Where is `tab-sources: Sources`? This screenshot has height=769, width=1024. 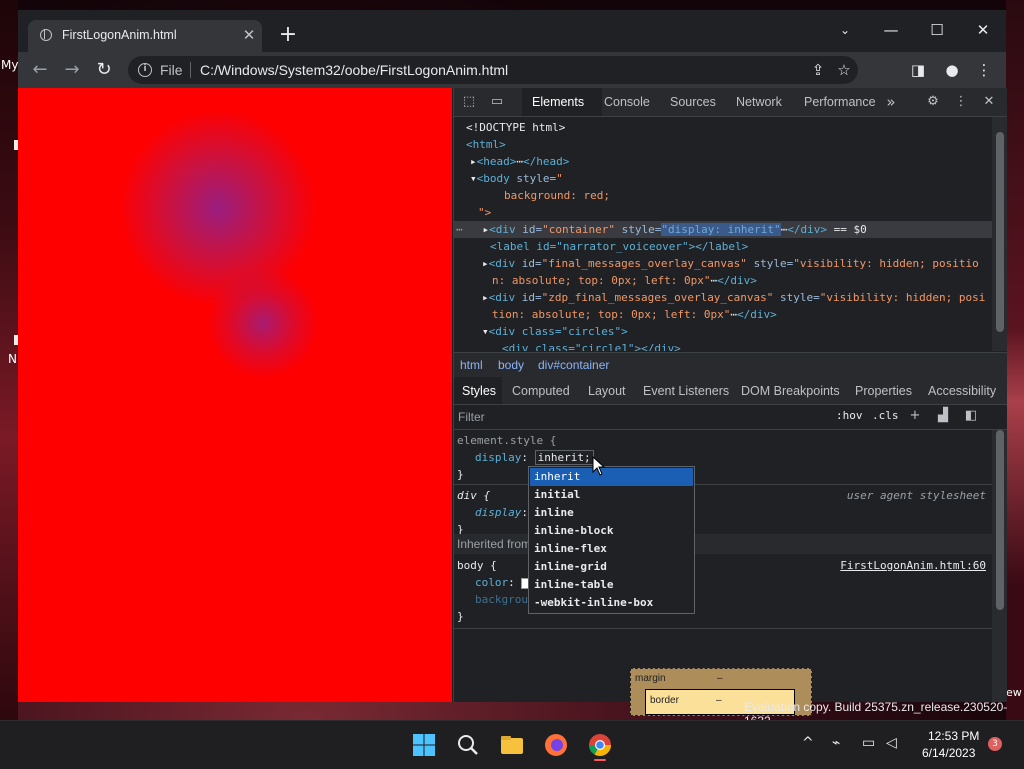
tab-sources: Sources is located at coordinates (693, 102).